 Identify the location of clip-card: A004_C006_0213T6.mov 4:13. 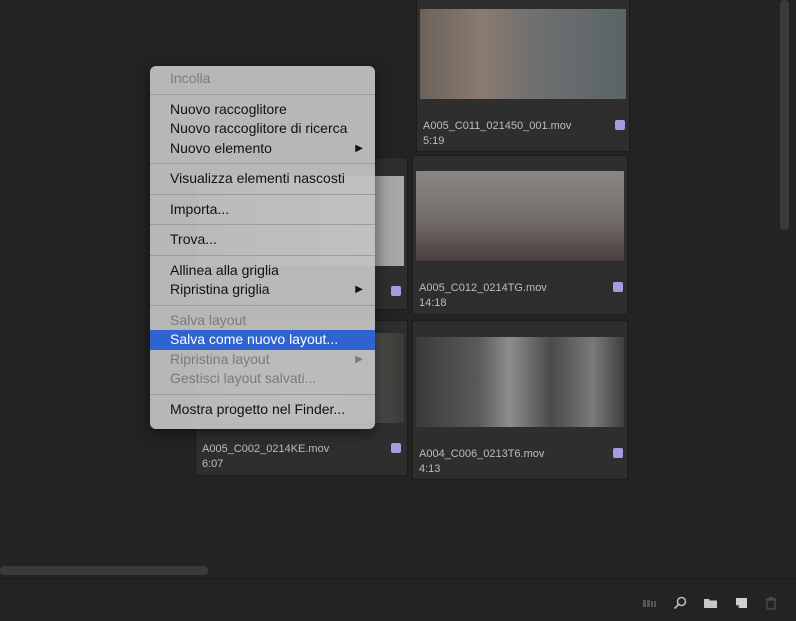
(520, 400).